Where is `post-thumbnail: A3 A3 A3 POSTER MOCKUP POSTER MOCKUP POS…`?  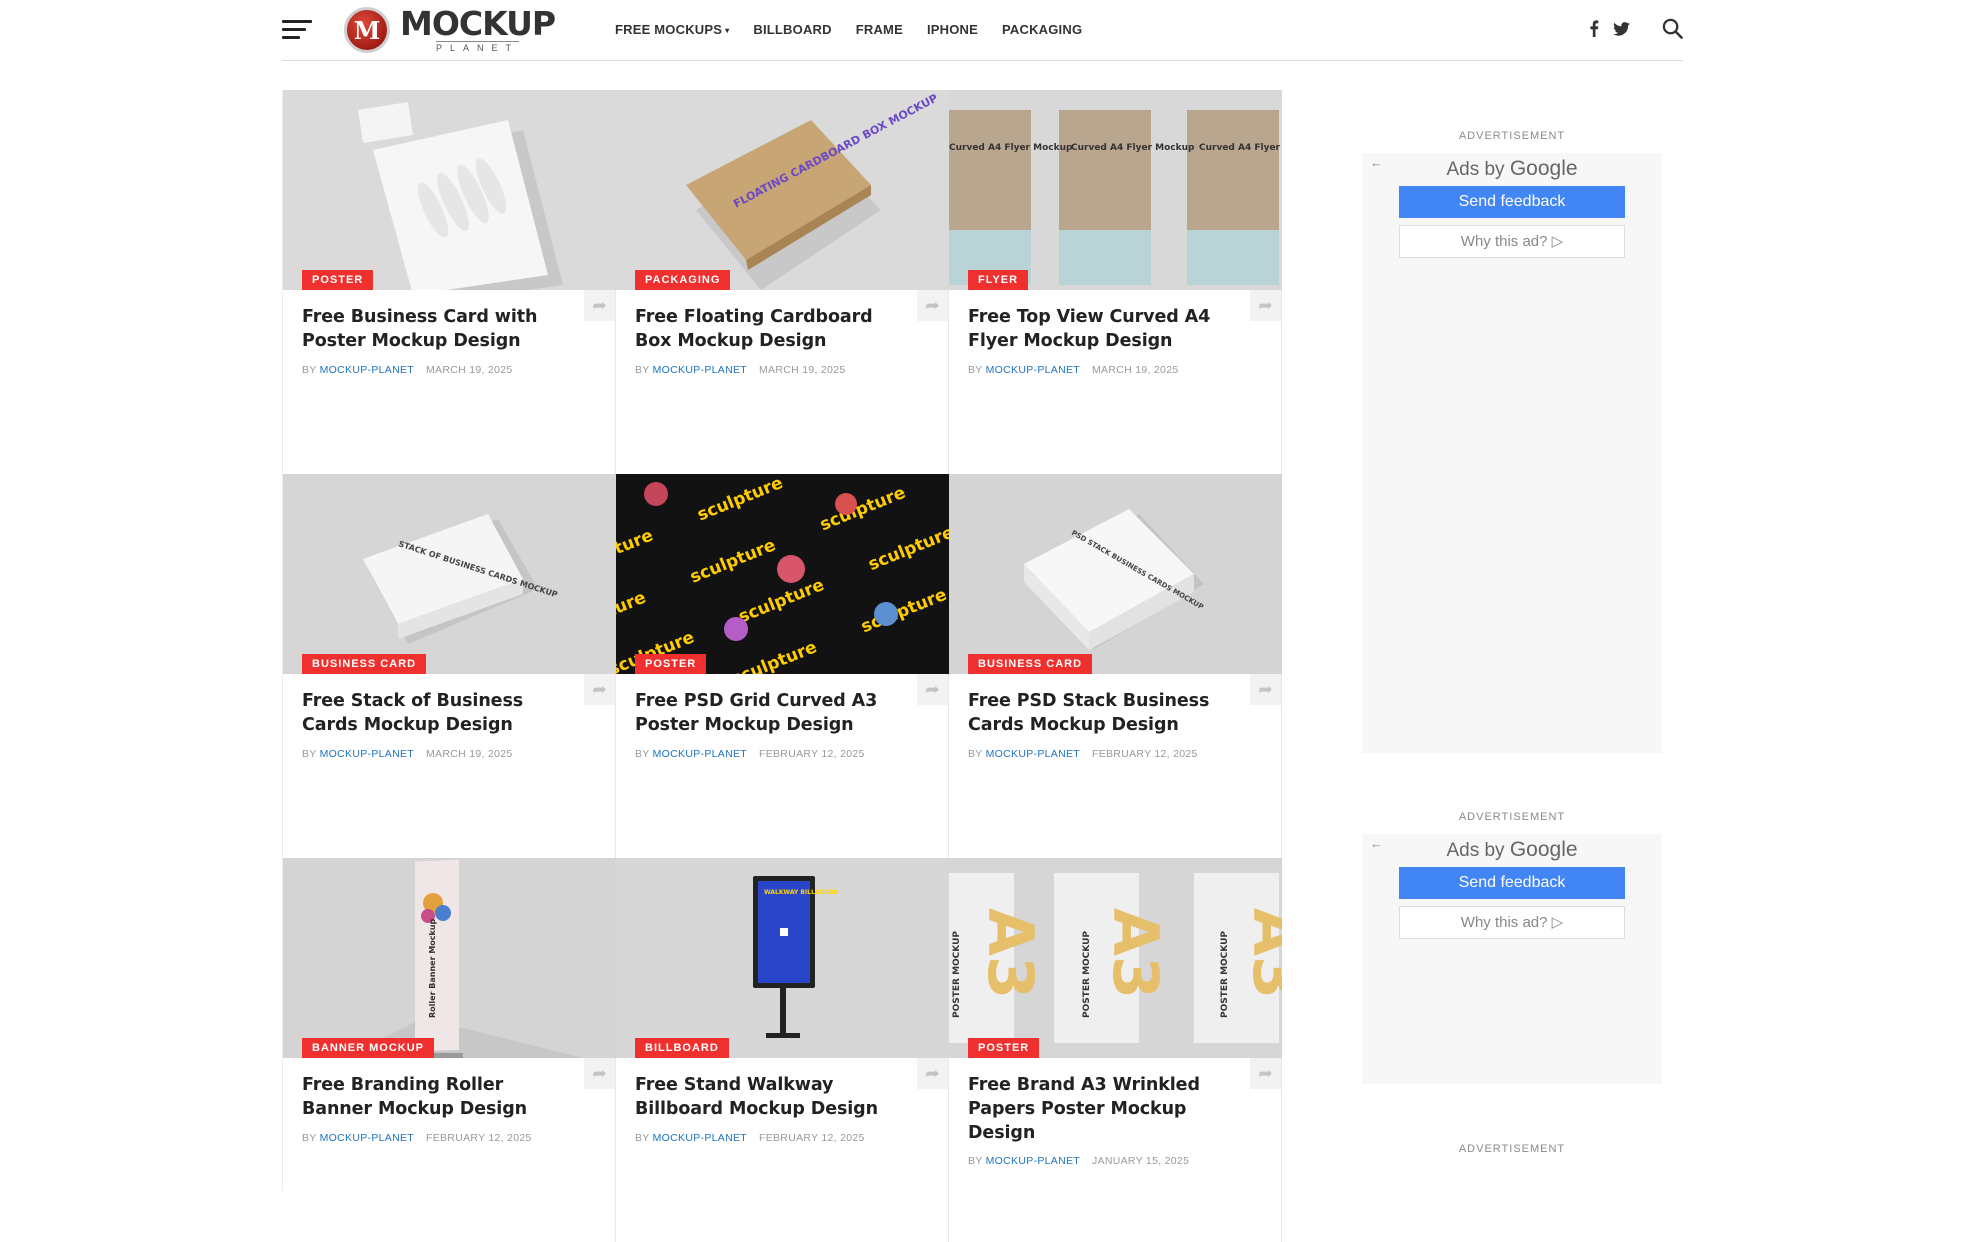 post-thumbnail: A3 A3 A3 POSTER MOCKUP POSTER MOCKUP POS… is located at coordinates (1115, 958).